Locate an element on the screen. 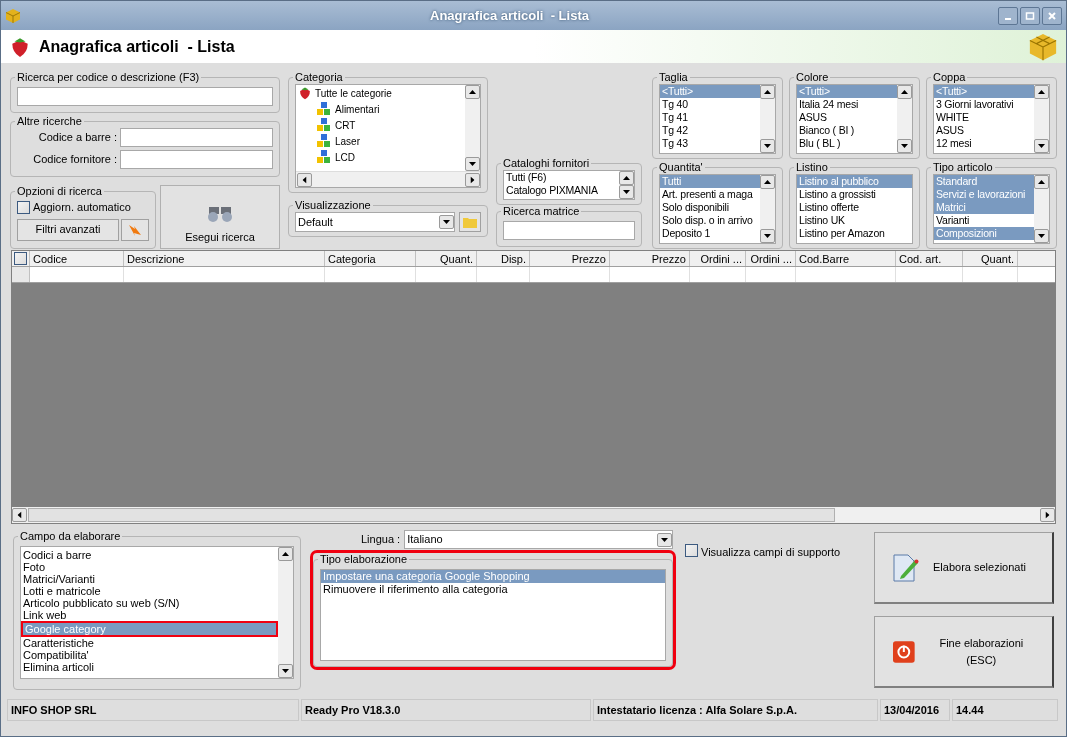 This screenshot has height=737, width=1067. list-item: Listino offerte is located at coordinates (854, 207).